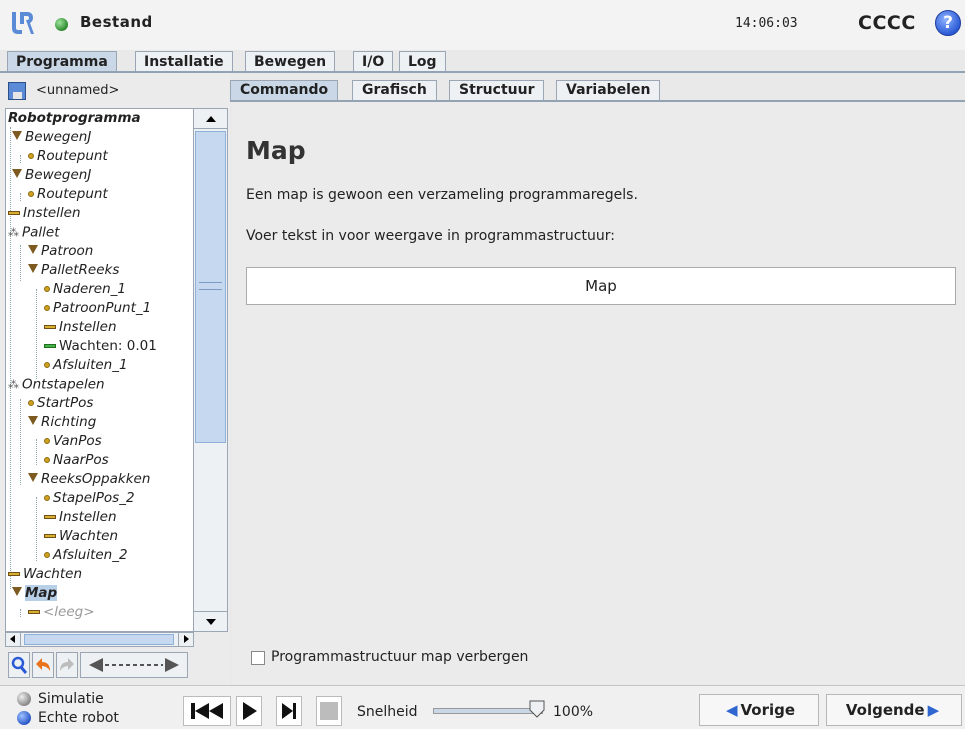 This screenshot has width=965, height=729. What do you see at coordinates (210, 119) in the screenshot?
I see `scroll-up-button` at bounding box center [210, 119].